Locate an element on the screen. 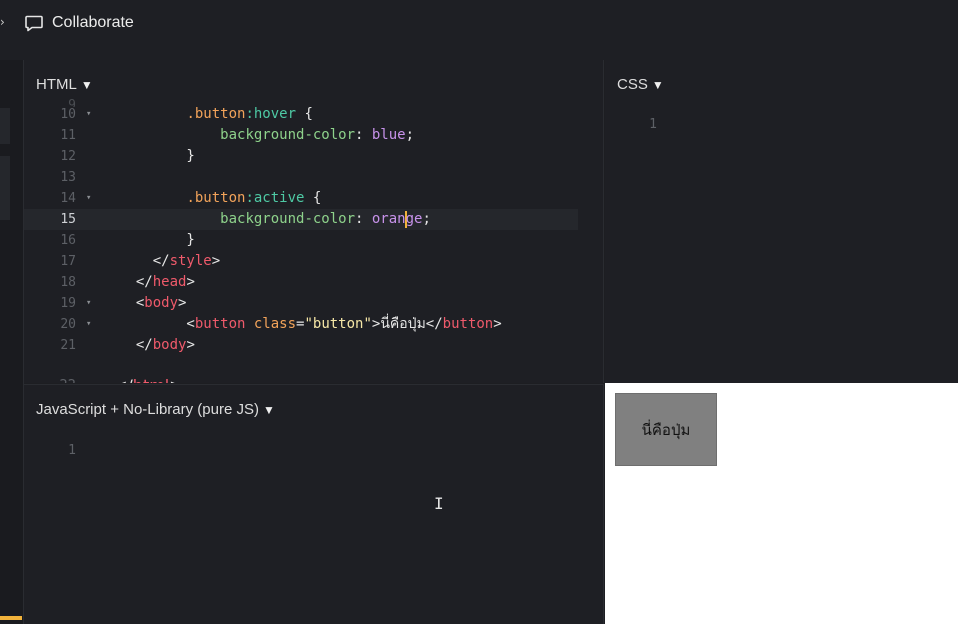 This screenshot has width=958, height=624. js-pane-title: JavaScript + No-Library (pure JS) ▼ is located at coordinates (155, 409).